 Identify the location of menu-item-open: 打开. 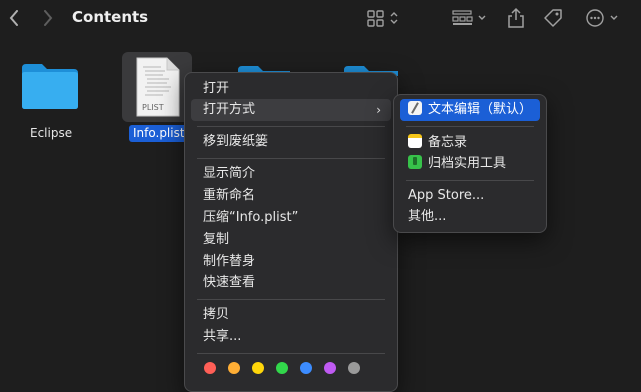
(291, 89).